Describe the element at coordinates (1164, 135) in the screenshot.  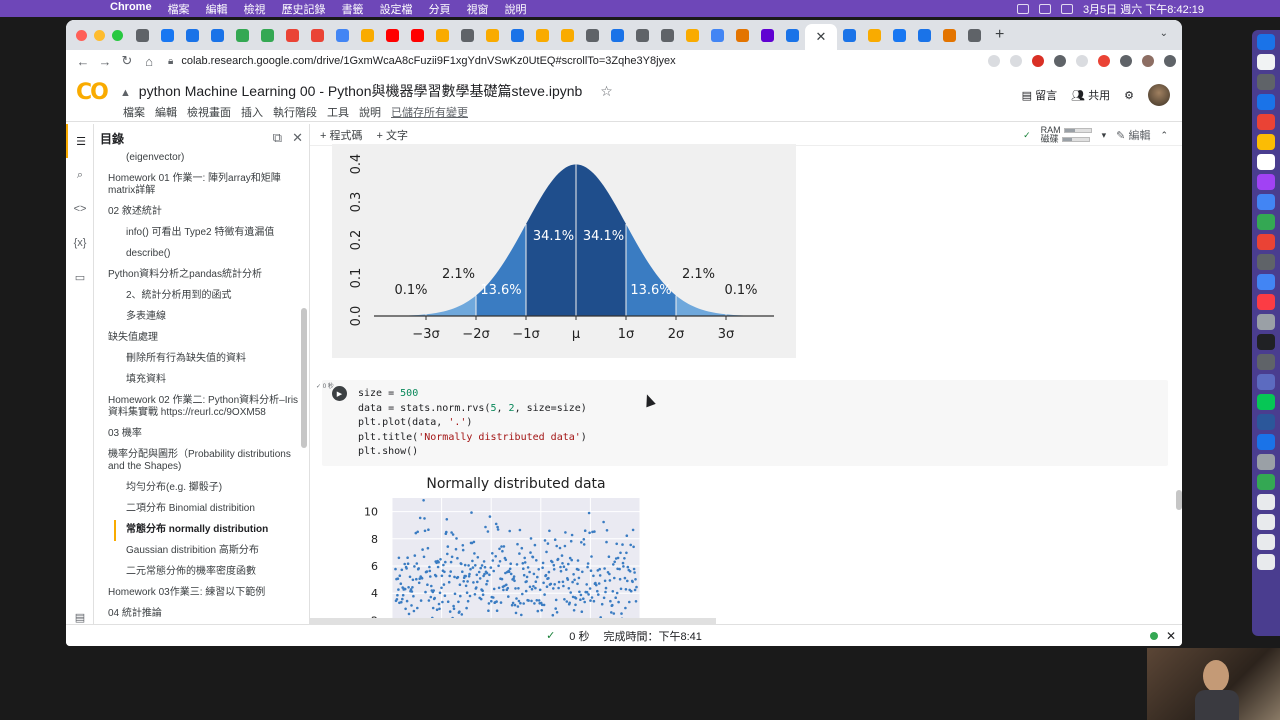
I see `collapse-chevron-icon: ⌃` at that location.